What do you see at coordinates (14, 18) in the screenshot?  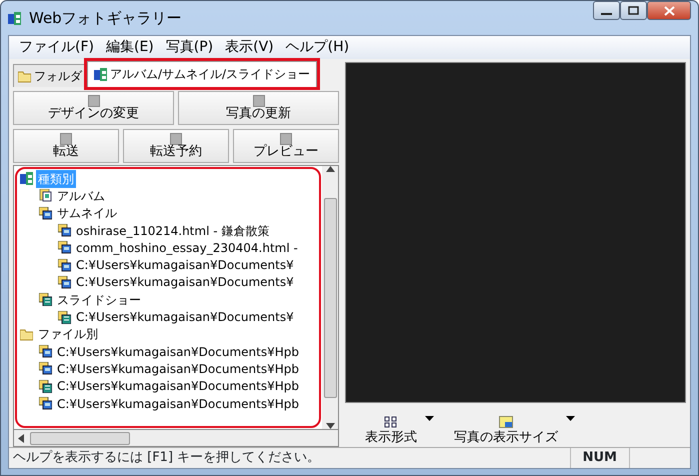 I see `app-icon` at bounding box center [14, 18].